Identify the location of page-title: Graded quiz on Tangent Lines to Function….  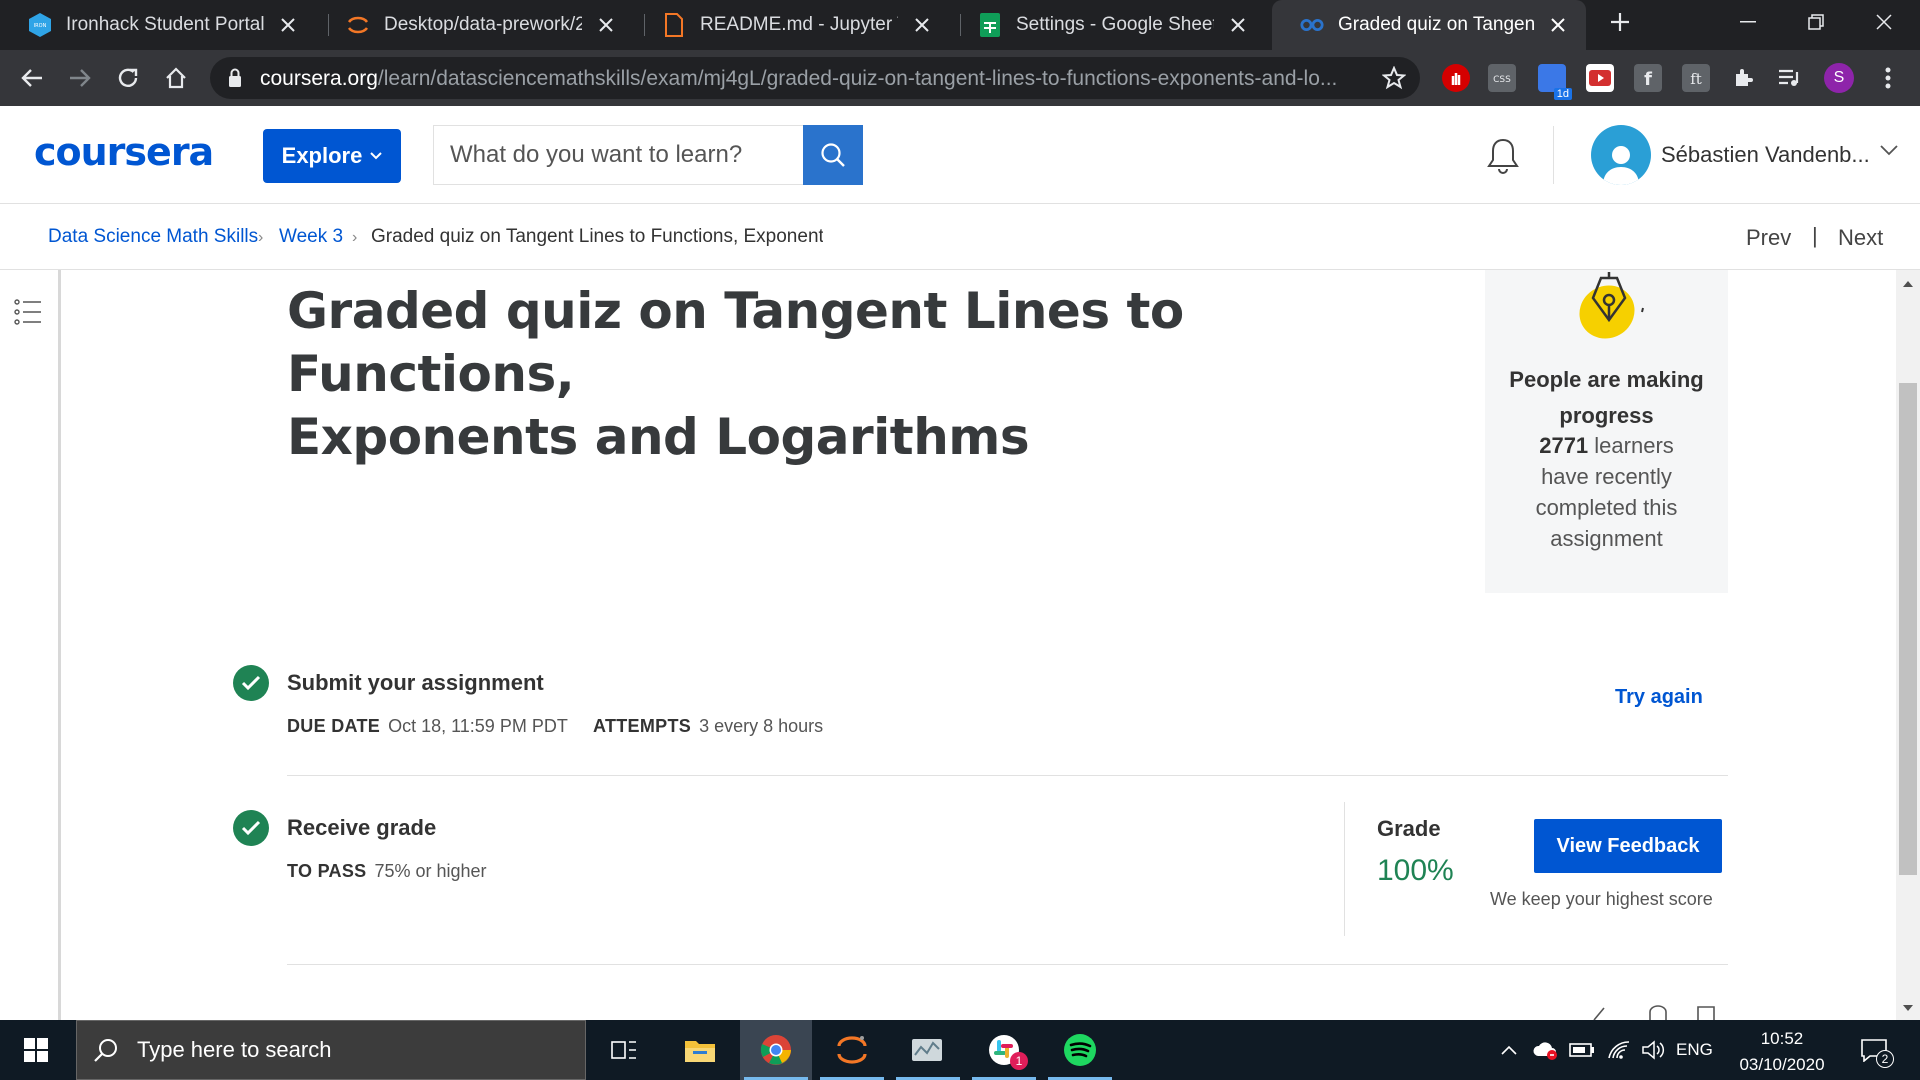
(862, 374).